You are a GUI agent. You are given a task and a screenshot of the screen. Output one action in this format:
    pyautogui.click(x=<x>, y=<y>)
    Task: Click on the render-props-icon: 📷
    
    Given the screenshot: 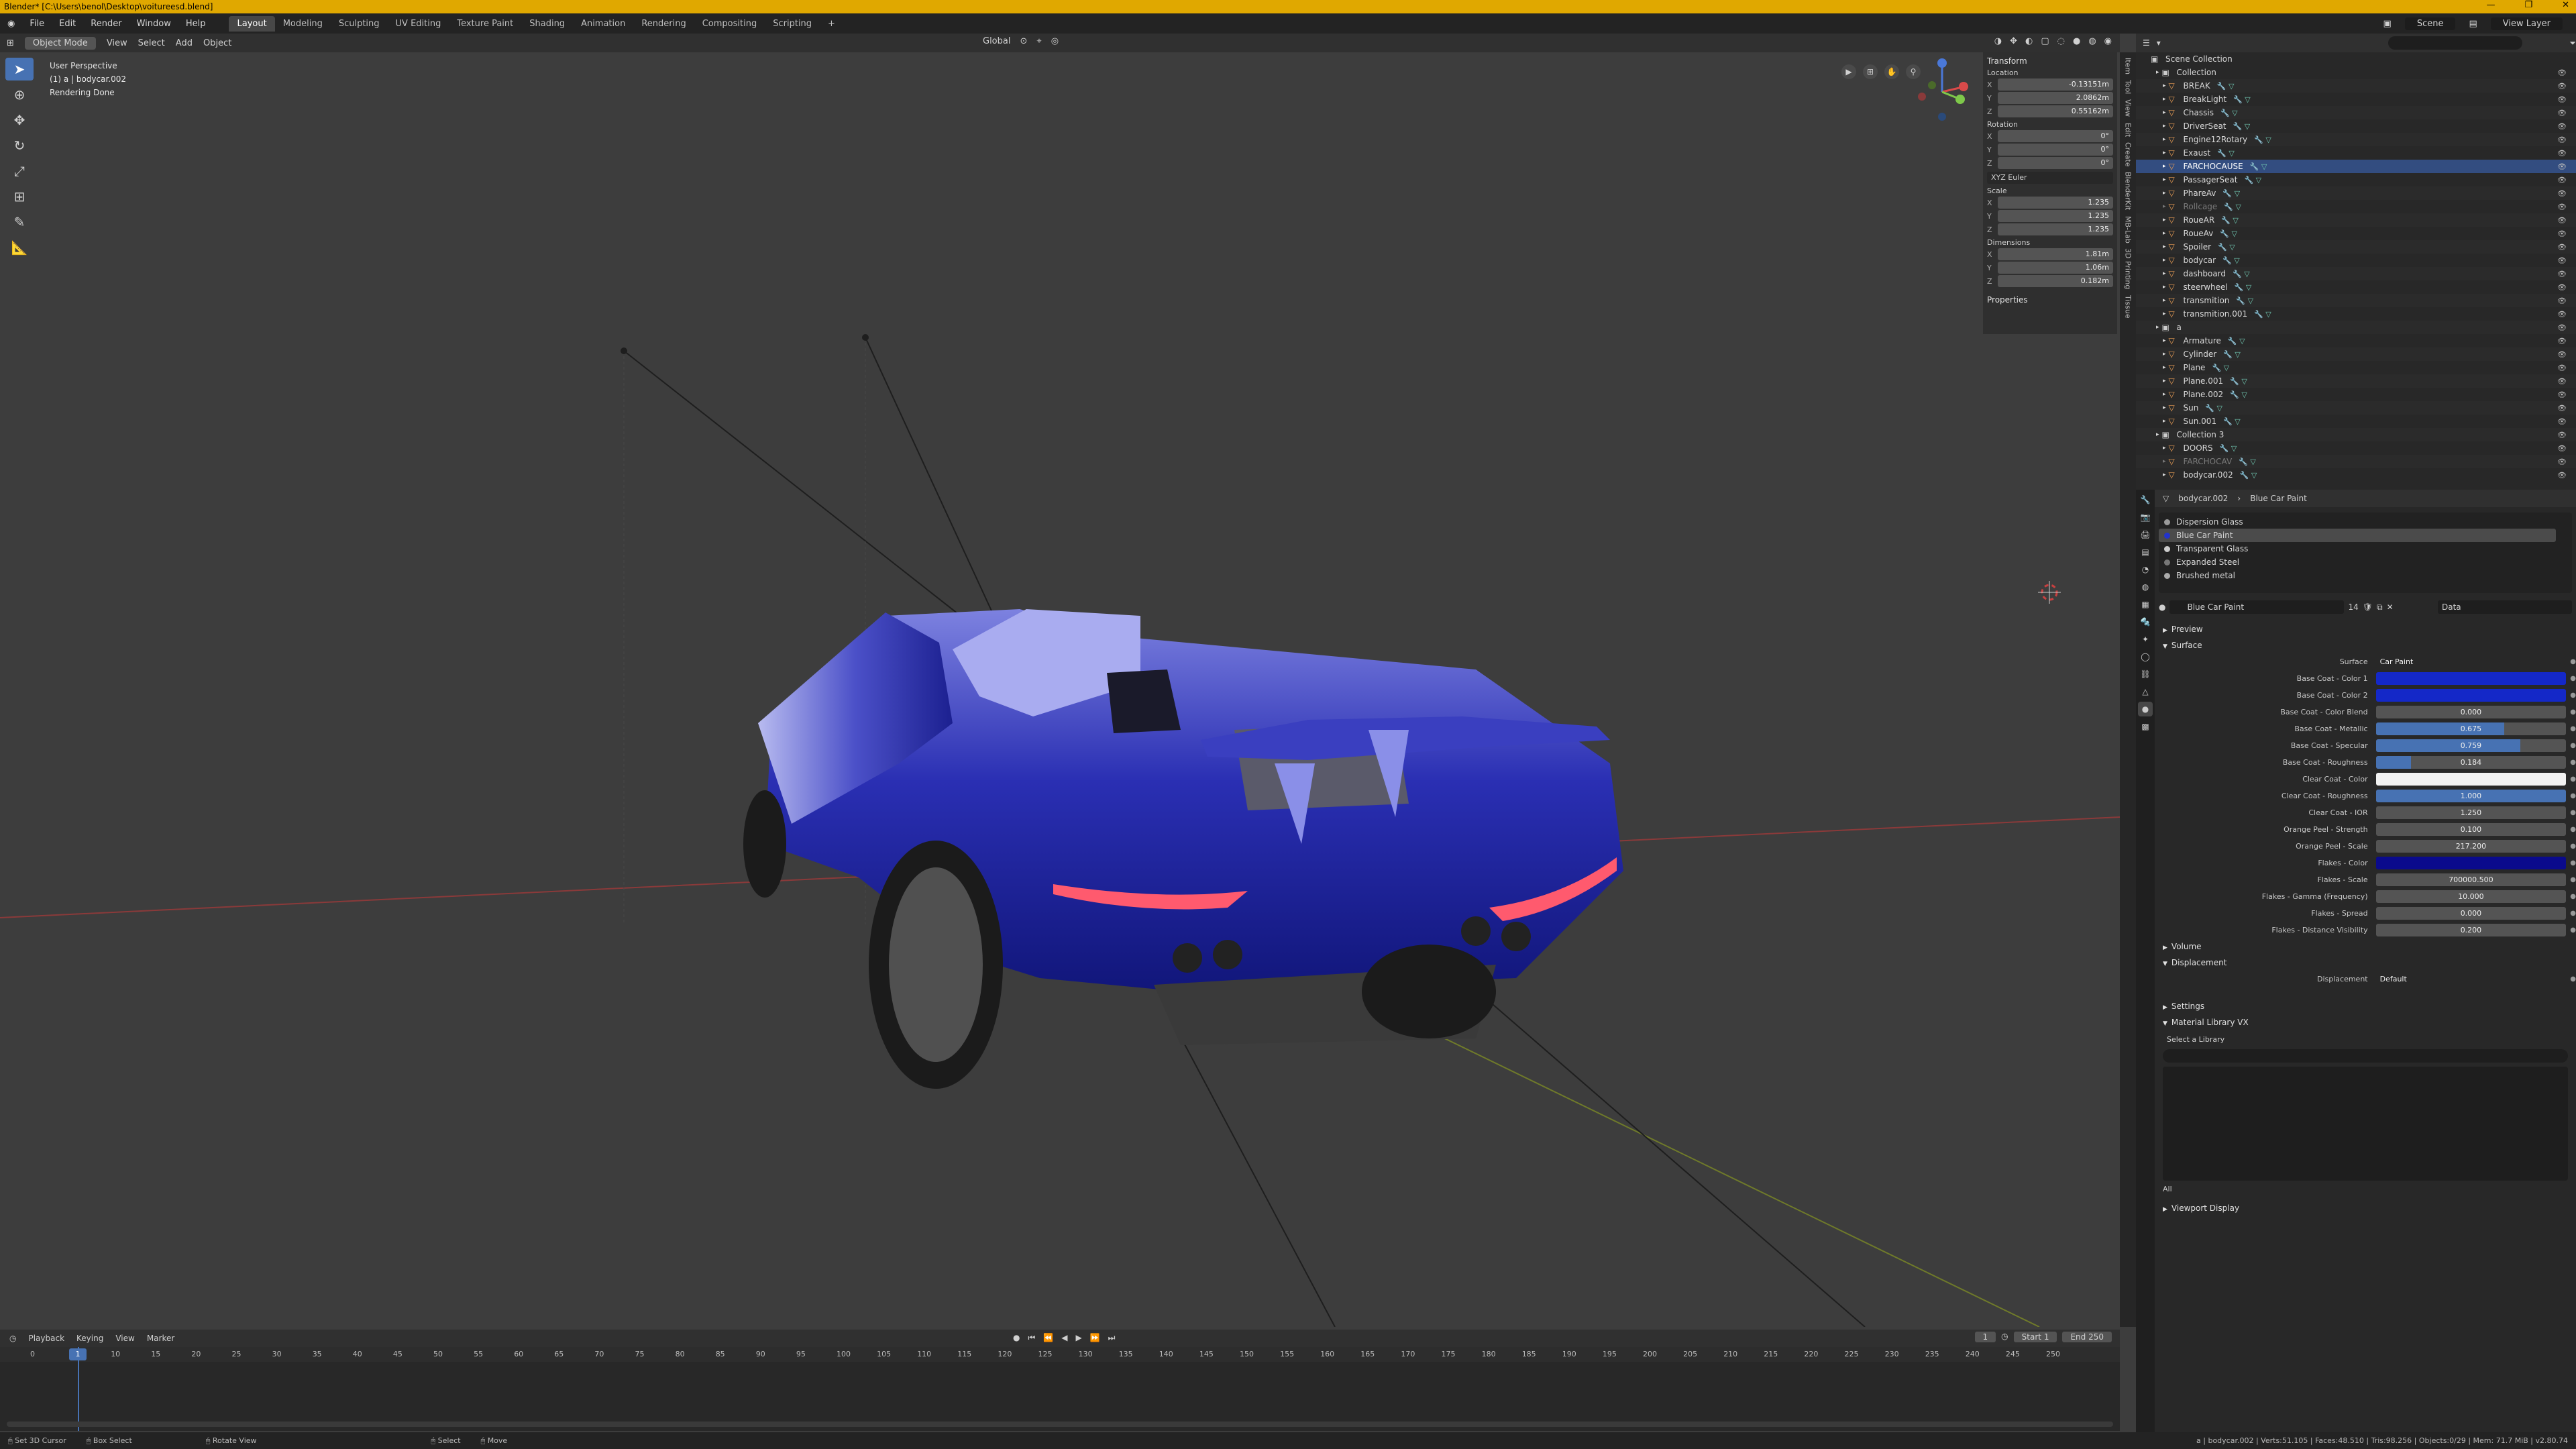 What is the action you would take?
    pyautogui.click(x=2145, y=517)
    